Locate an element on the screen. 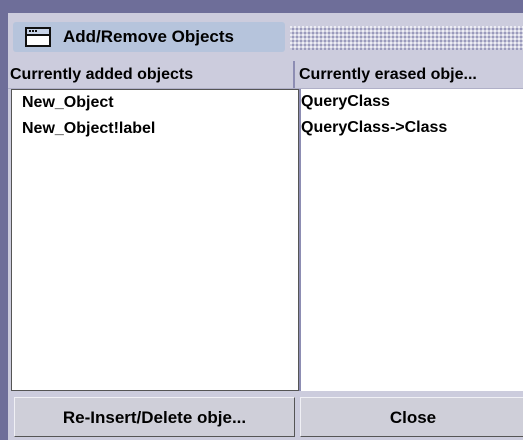 This screenshot has height=440, width=523. title-bar: Add/Remove Objects is located at coordinates (265, 37).